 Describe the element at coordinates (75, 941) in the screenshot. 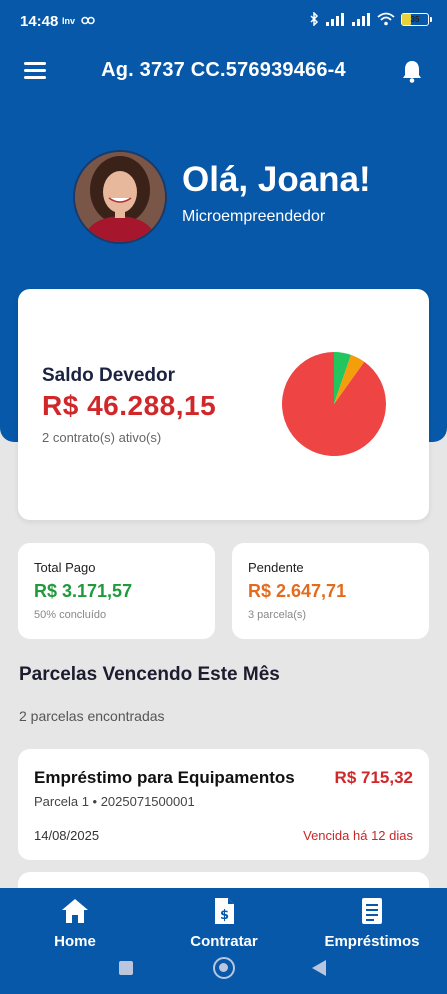

I see `nav-home-label: Home` at that location.